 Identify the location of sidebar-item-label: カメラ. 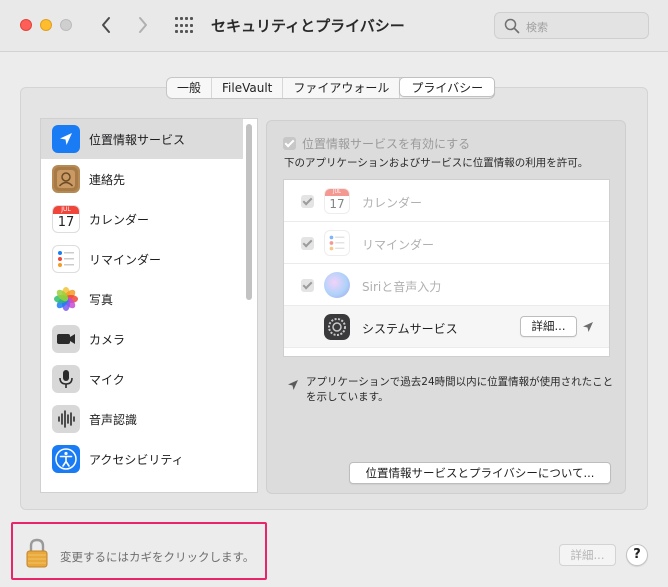
(107, 339).